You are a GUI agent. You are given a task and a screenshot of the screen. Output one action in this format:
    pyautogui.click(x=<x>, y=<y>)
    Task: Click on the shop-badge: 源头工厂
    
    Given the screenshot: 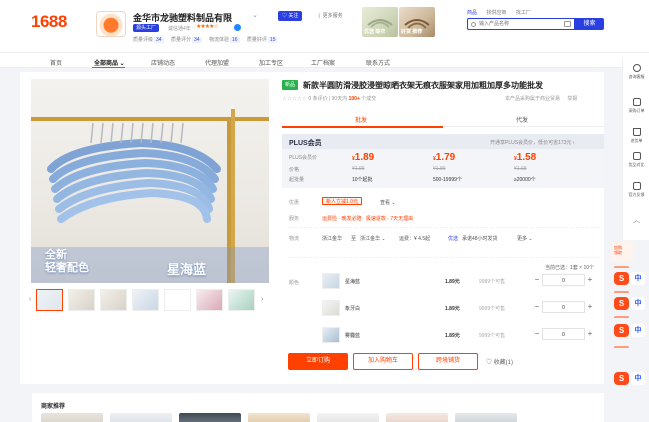 What is the action you would take?
    pyautogui.click(x=146, y=28)
    